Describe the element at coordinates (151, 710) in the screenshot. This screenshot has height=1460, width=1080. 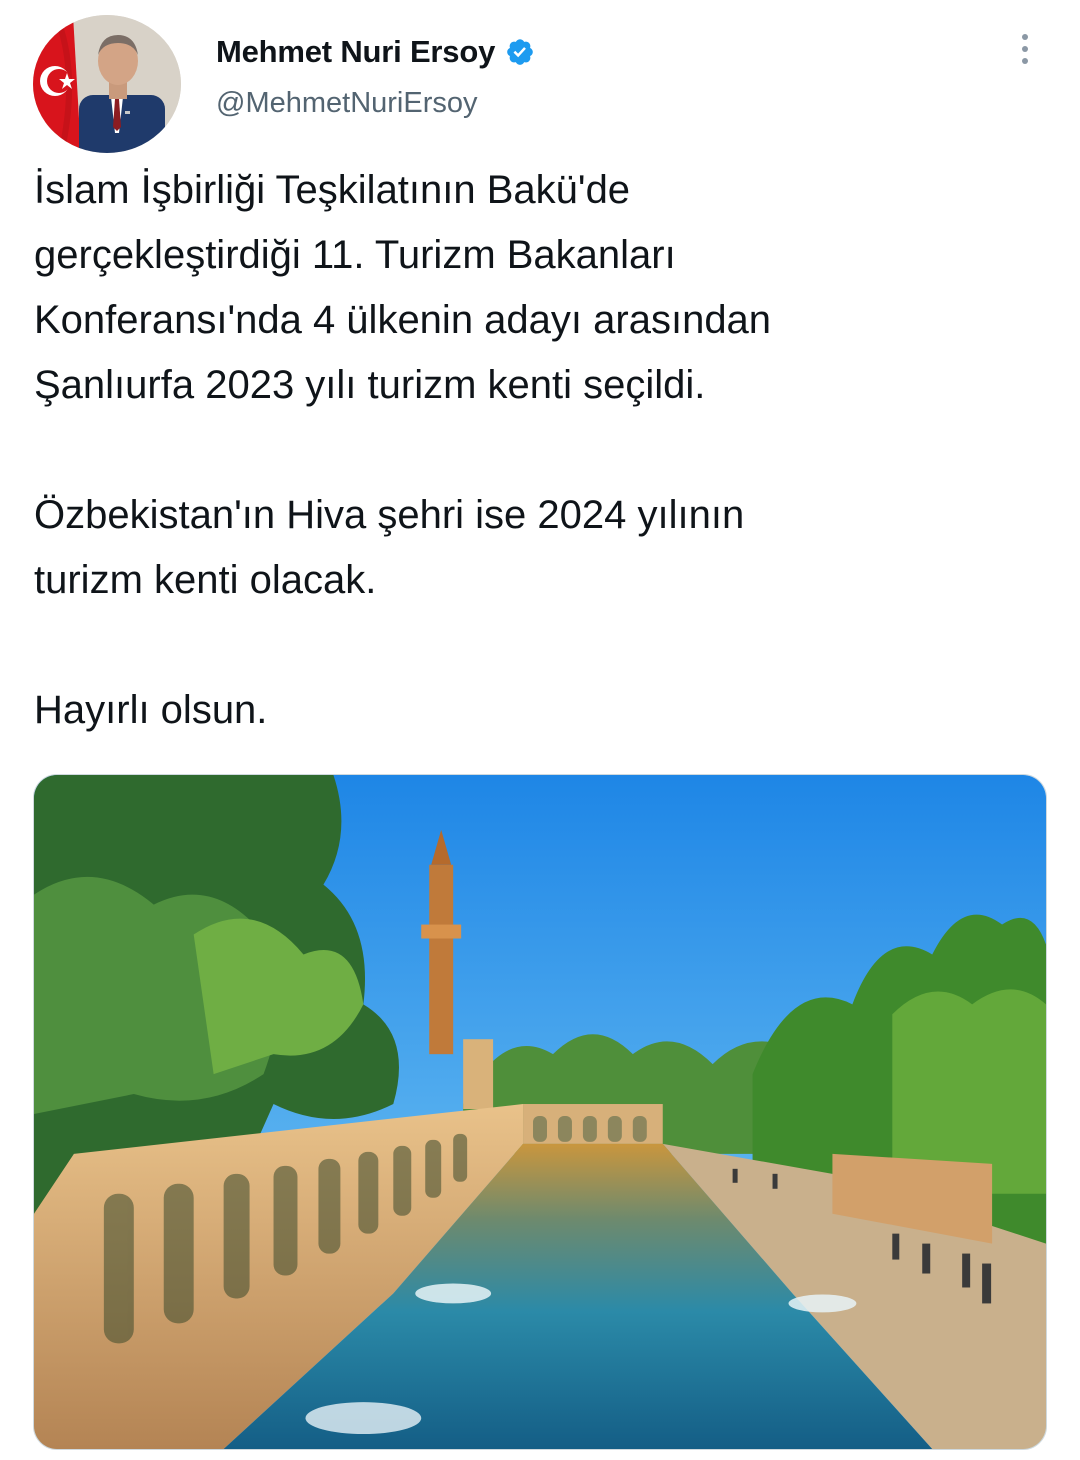
I see `tweet-paragraph: Hayırlı olsun.` at that location.